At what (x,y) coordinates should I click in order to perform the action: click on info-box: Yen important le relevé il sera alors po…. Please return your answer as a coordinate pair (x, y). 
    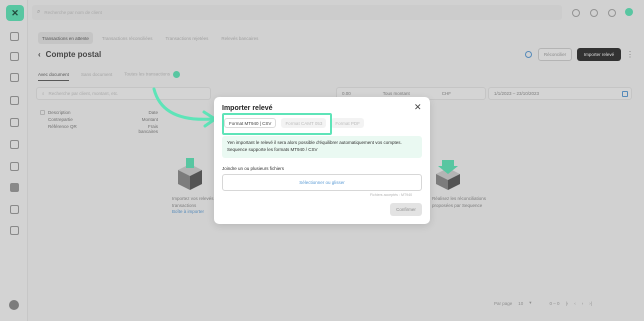
    Looking at the image, I should click on (322, 147).